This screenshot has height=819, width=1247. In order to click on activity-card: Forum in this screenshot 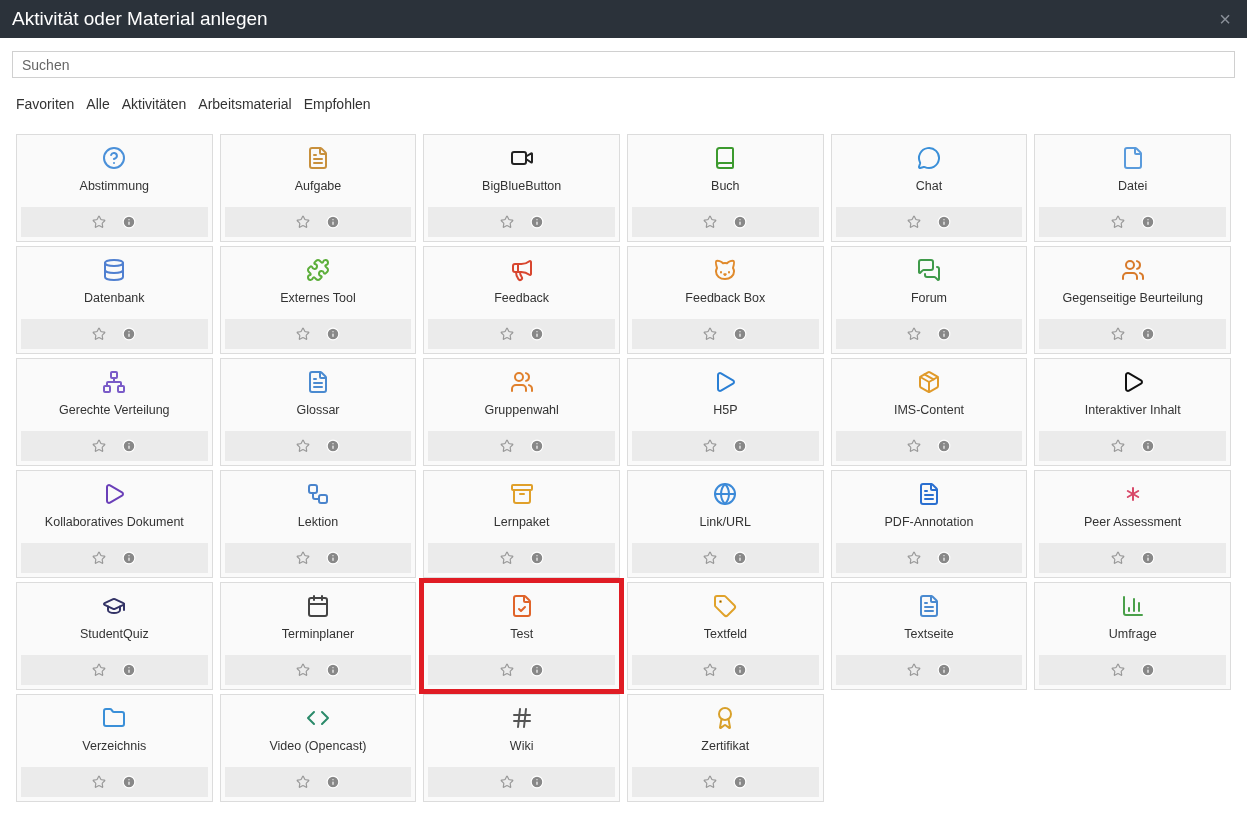, I will do `click(929, 300)`.